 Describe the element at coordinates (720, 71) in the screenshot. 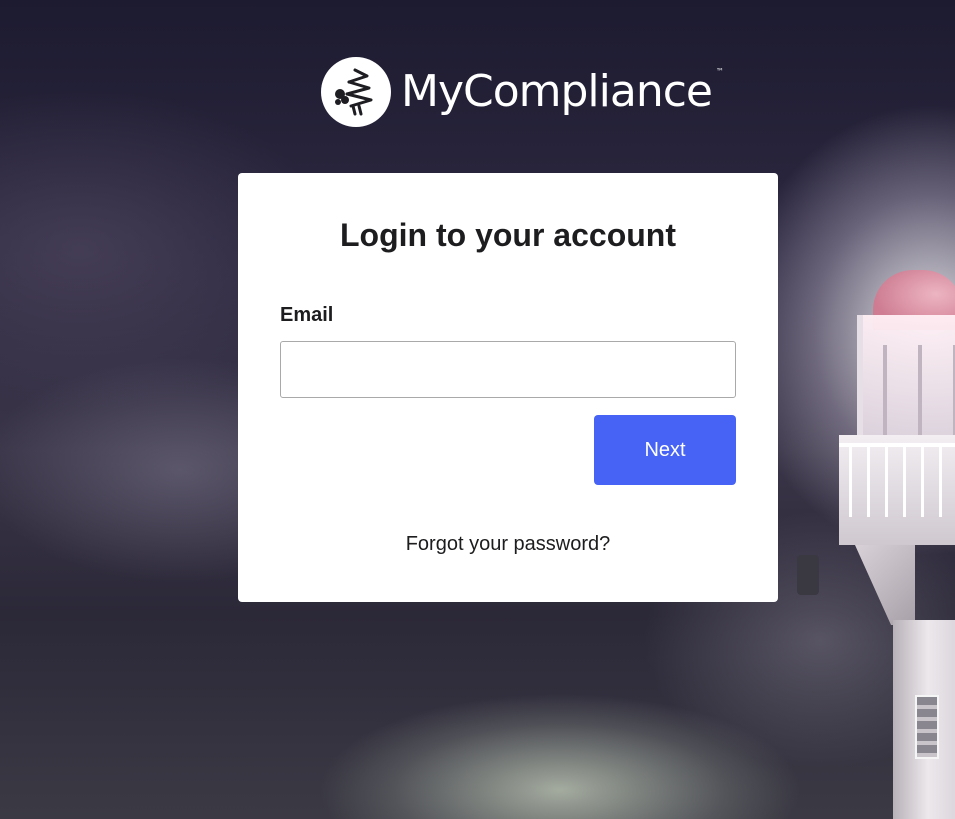

I see `trademark-symbol: ™` at that location.